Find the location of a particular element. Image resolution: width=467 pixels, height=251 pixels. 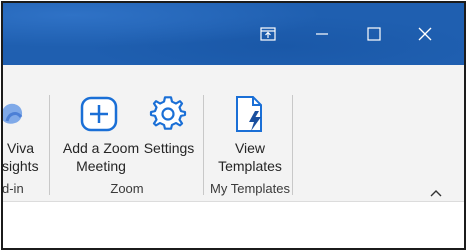

viva-insights-icon is located at coordinates (17, 119).